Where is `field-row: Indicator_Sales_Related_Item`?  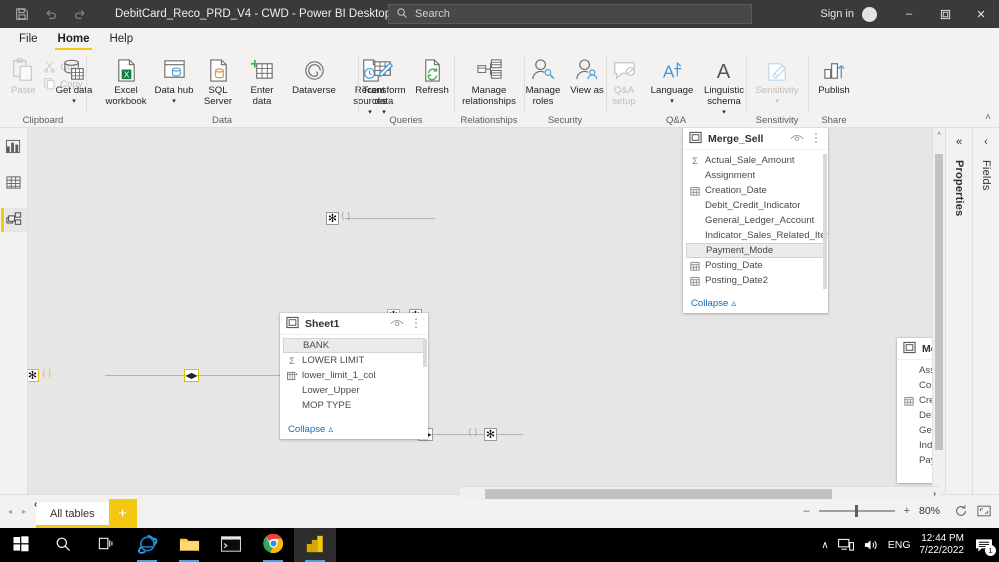 field-row: Indicator_Sales_Related_Item is located at coordinates (755, 235).